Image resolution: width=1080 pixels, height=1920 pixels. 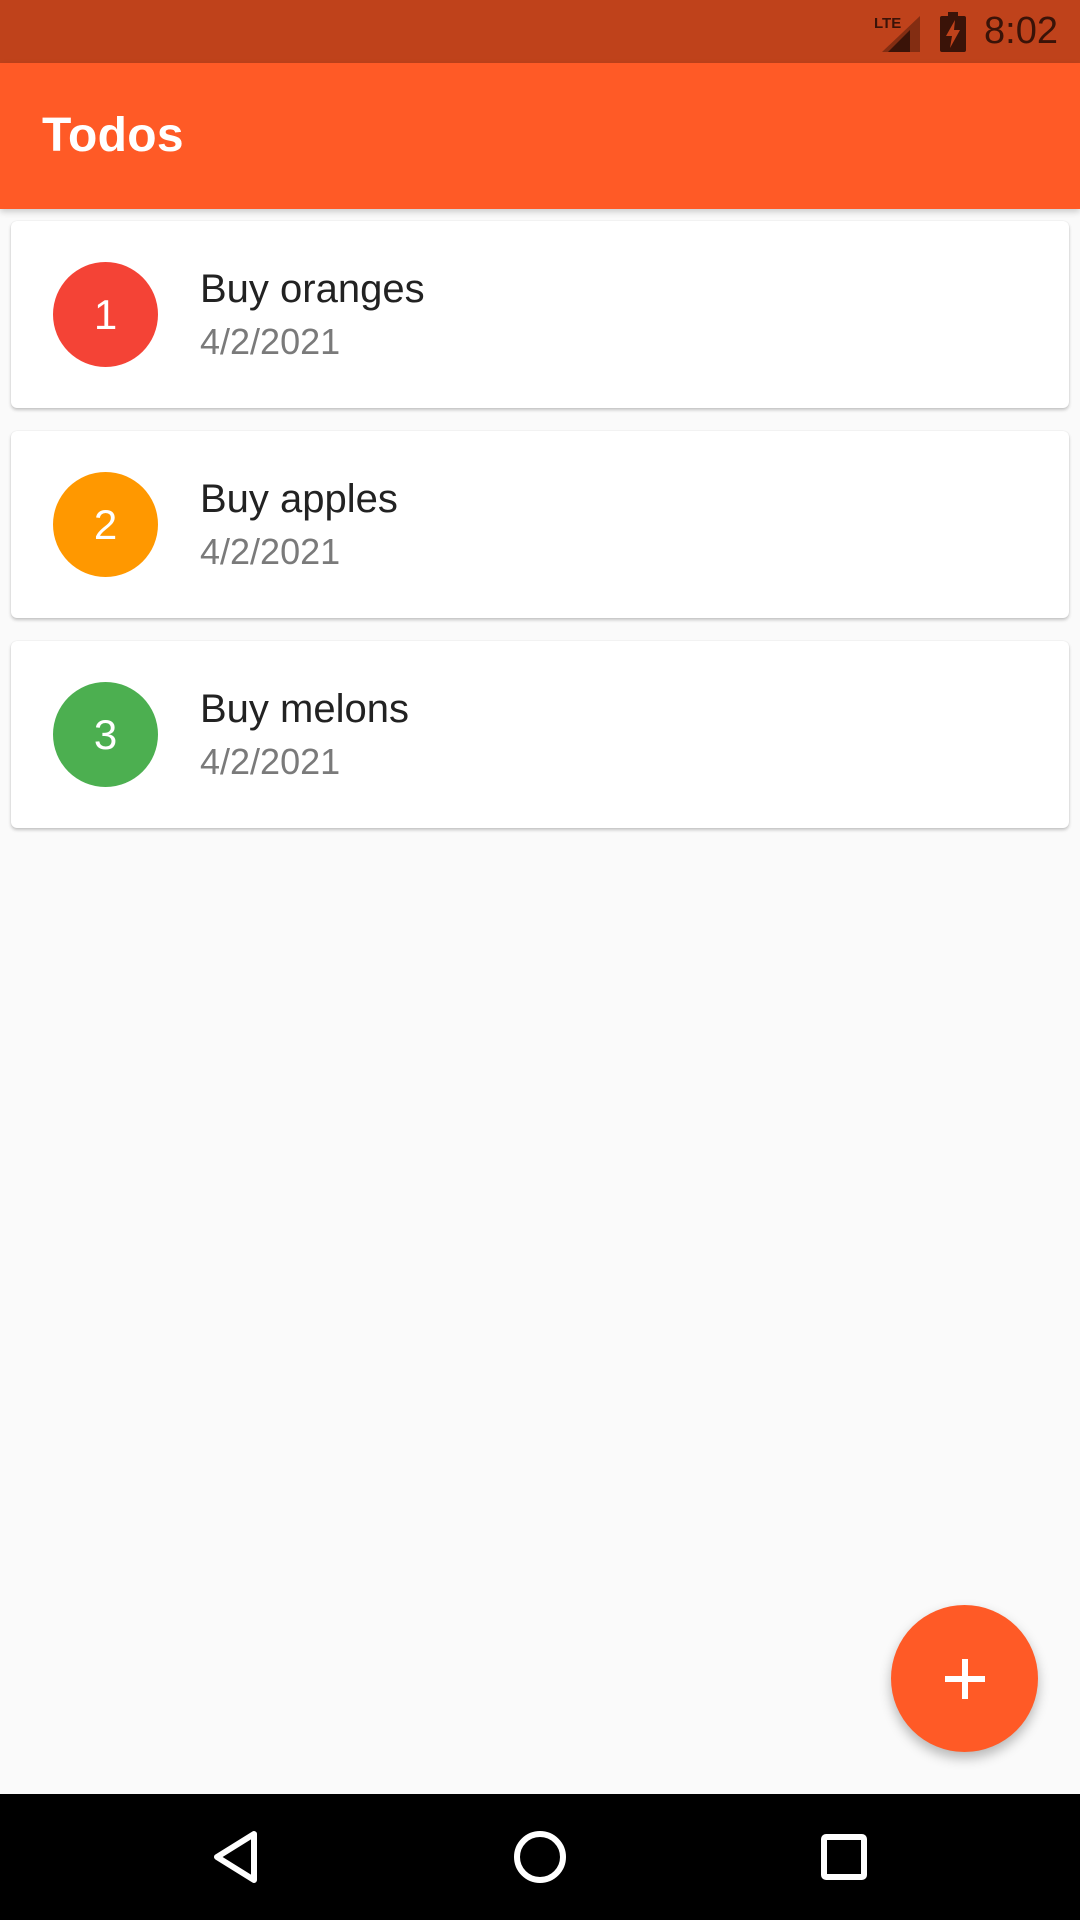 I want to click on lte-signal-icon: LTE, so click(x=898, y=32).